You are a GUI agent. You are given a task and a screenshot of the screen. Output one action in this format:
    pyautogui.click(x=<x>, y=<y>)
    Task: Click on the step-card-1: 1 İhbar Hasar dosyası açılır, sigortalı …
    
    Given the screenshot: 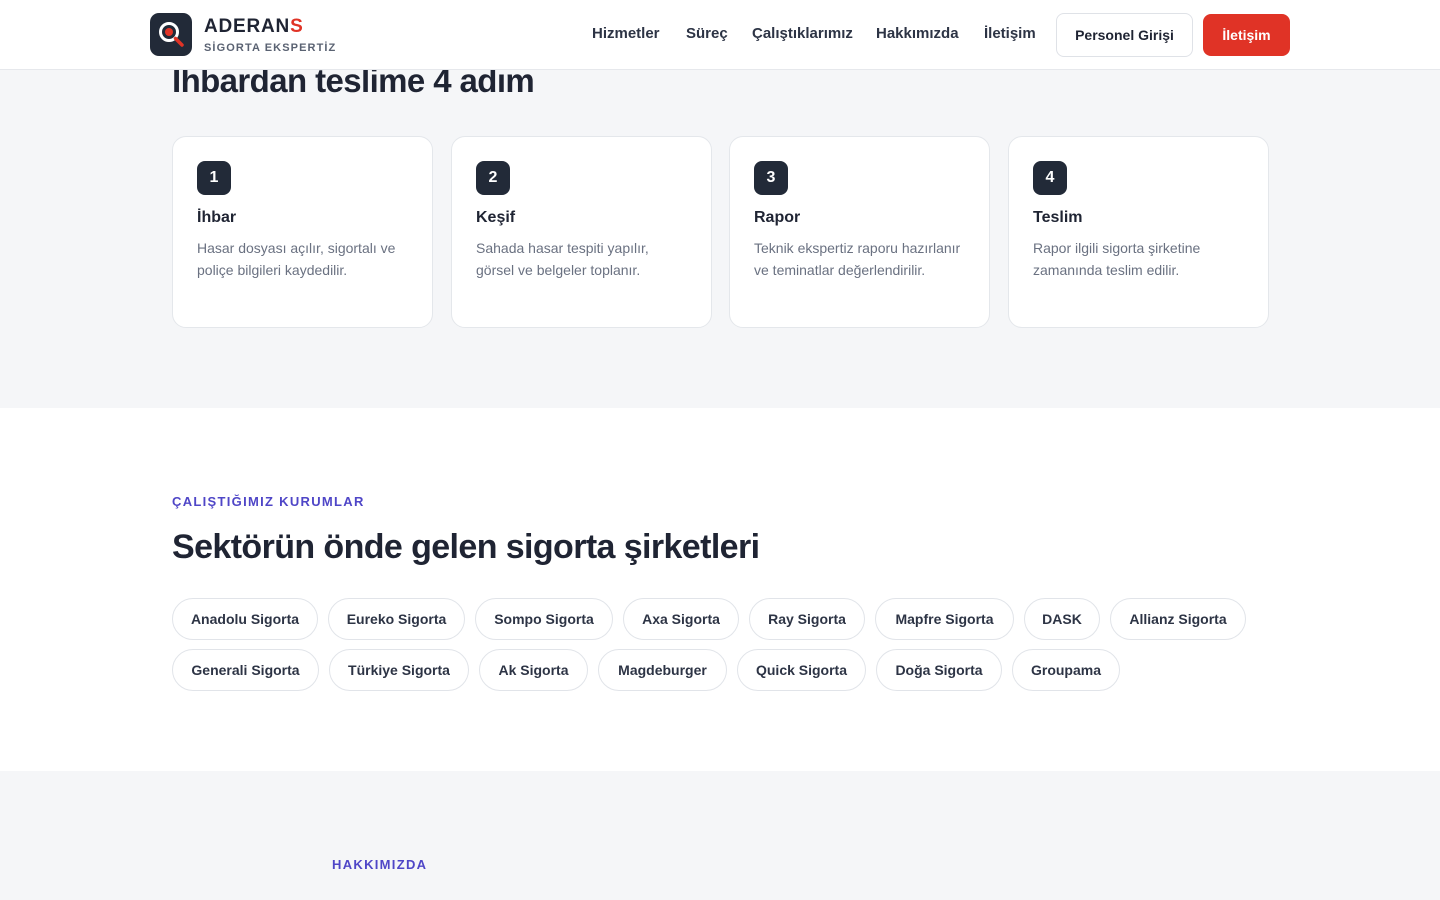 What is the action you would take?
    pyautogui.click(x=302, y=232)
    